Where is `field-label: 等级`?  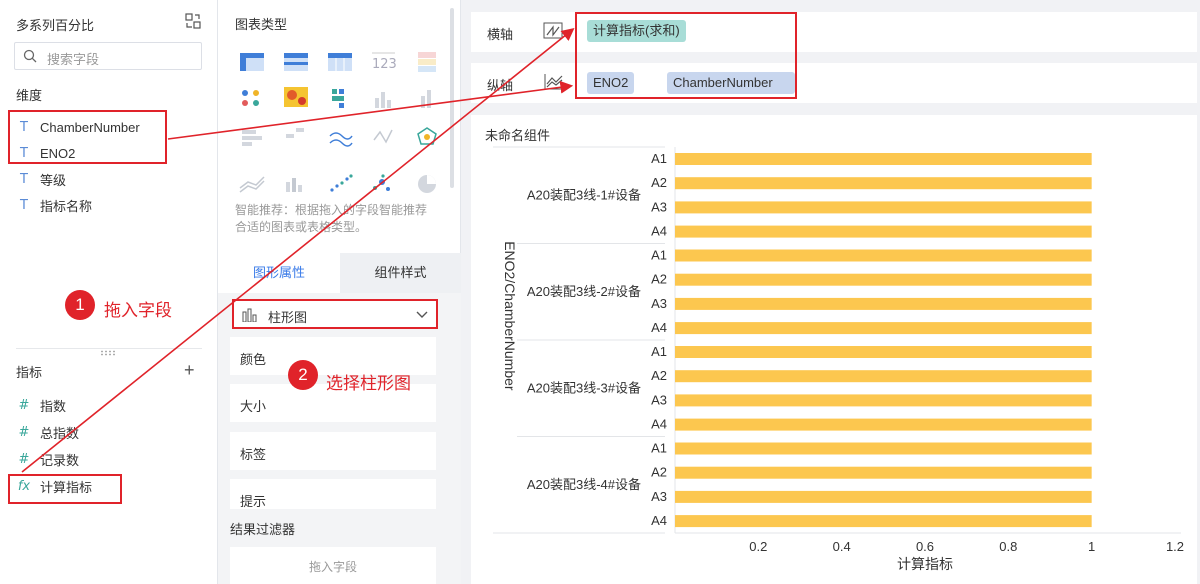 field-label: 等级 is located at coordinates (53, 180).